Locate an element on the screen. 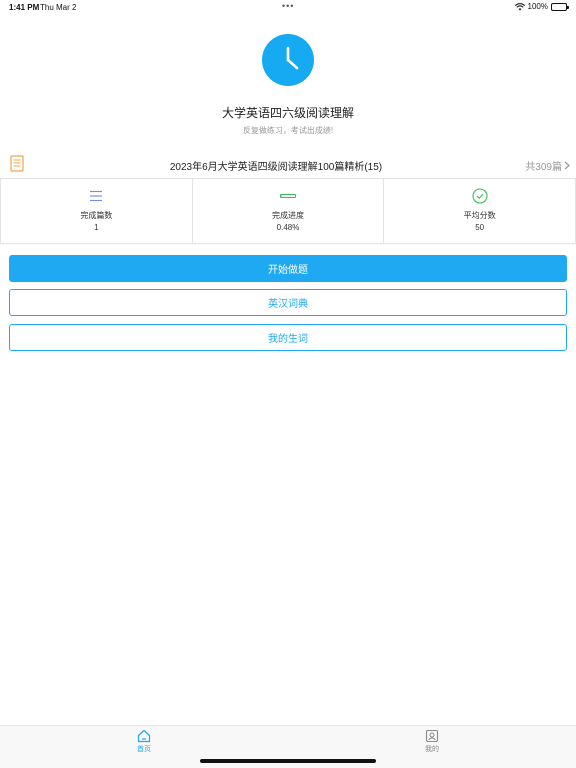 Image resolution: width=576 pixels, height=768 pixels. wifi-icon is located at coordinates (519, 6).